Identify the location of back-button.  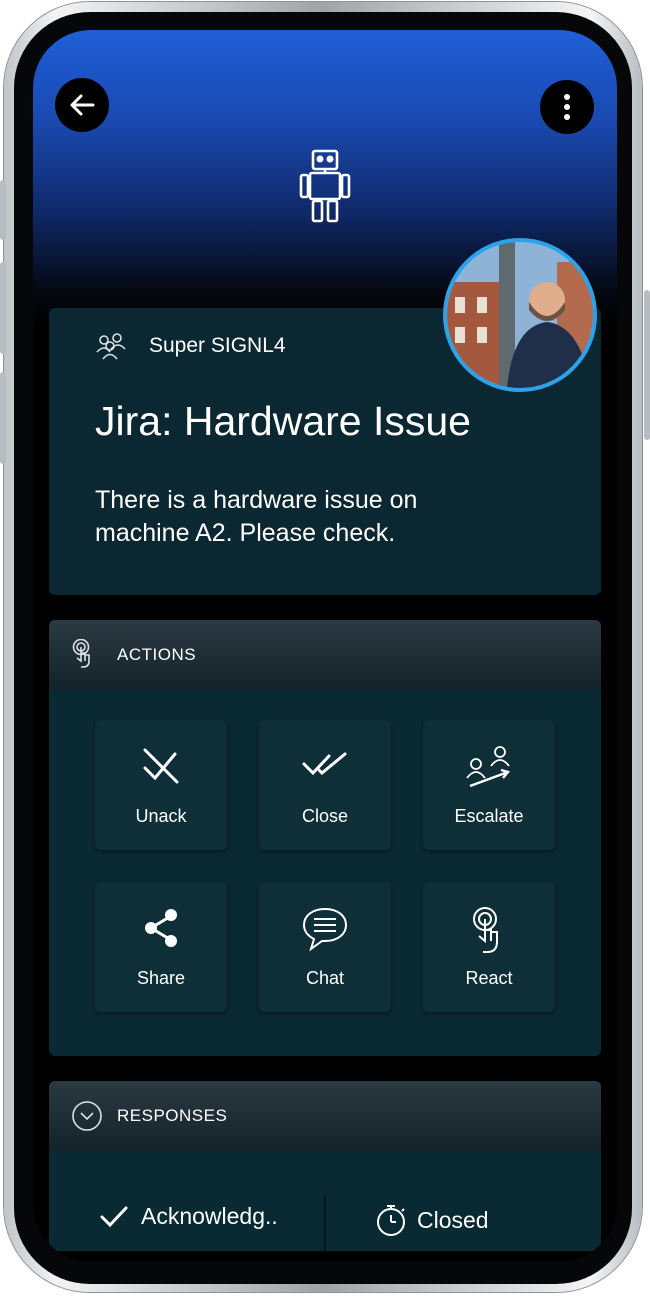
(82, 105).